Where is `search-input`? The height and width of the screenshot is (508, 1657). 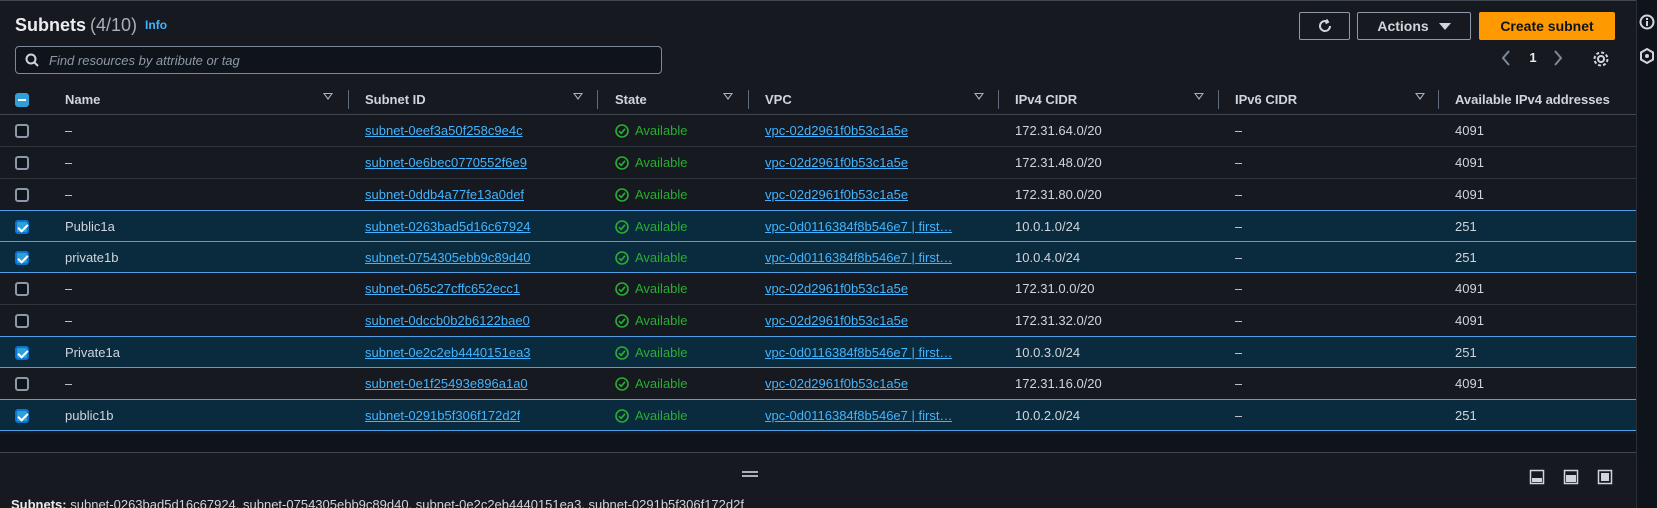
search-input is located at coordinates (349, 60).